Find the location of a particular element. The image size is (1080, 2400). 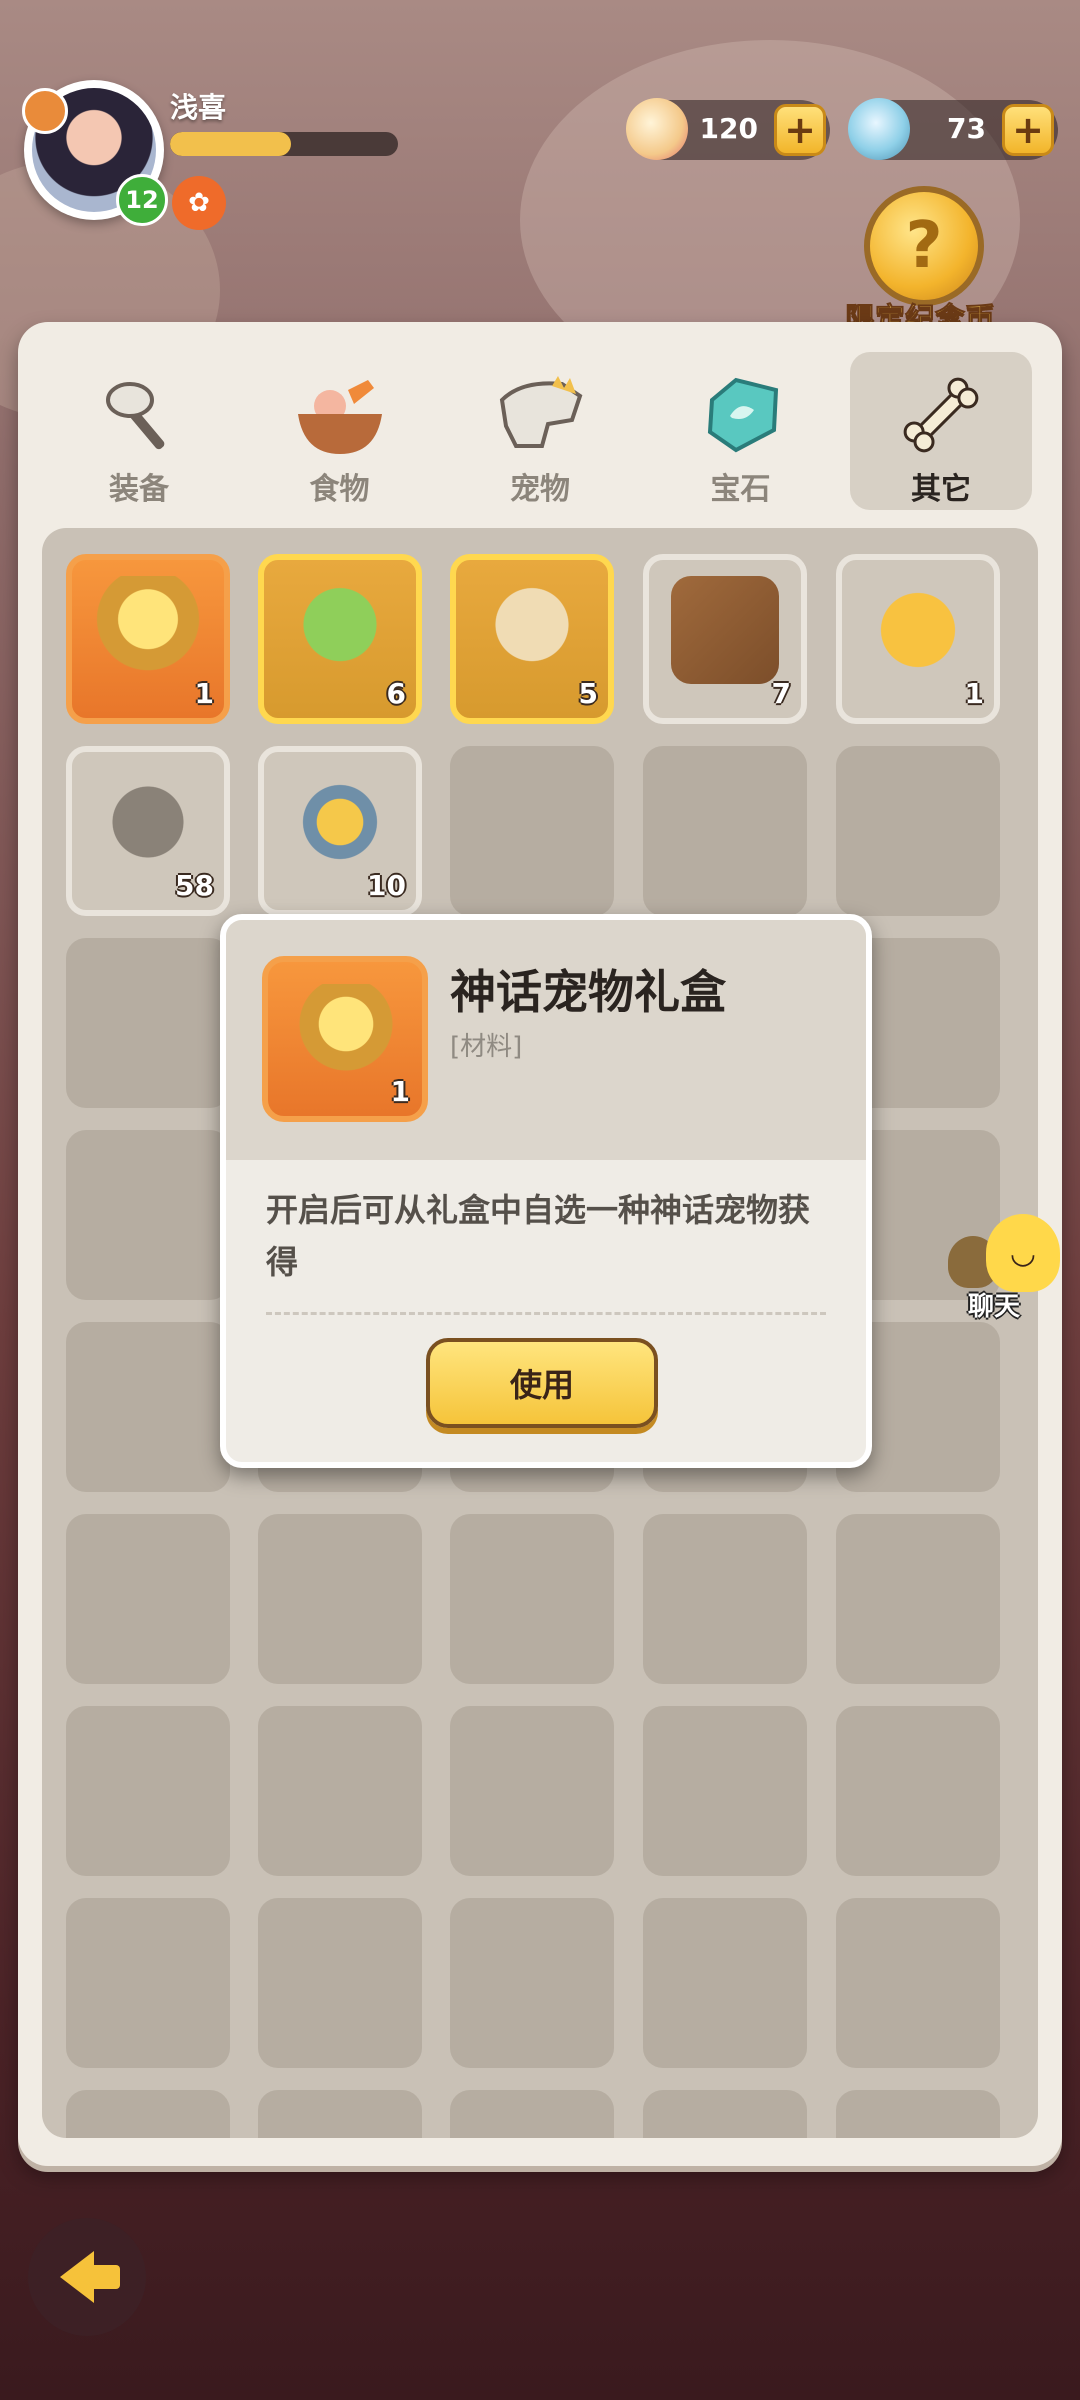

level-badge: 12 is located at coordinates (142, 200).